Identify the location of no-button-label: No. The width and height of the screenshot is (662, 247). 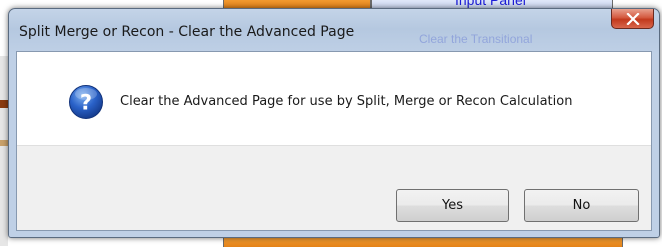
(581, 205).